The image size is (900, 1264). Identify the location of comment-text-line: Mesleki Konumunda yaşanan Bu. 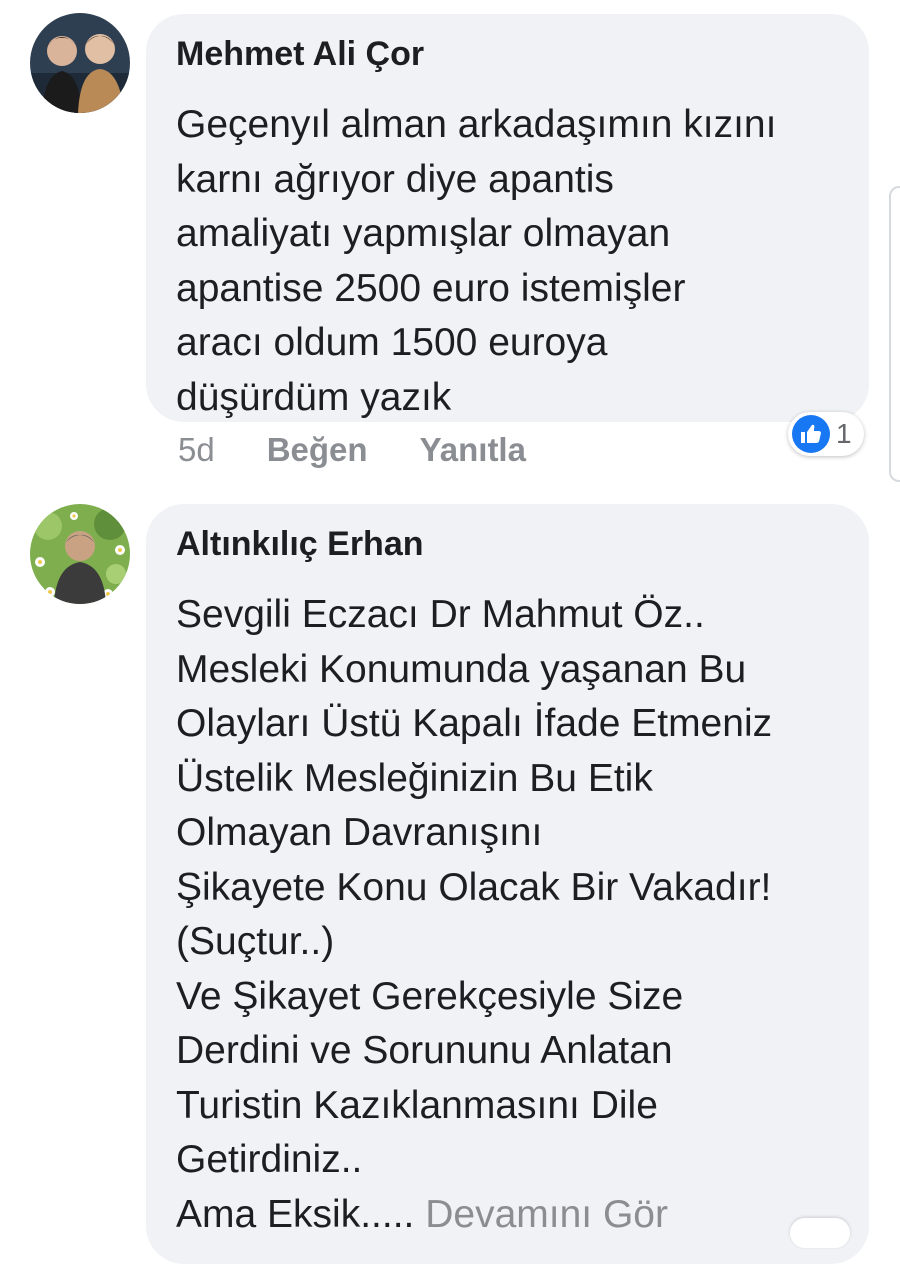
(461, 669).